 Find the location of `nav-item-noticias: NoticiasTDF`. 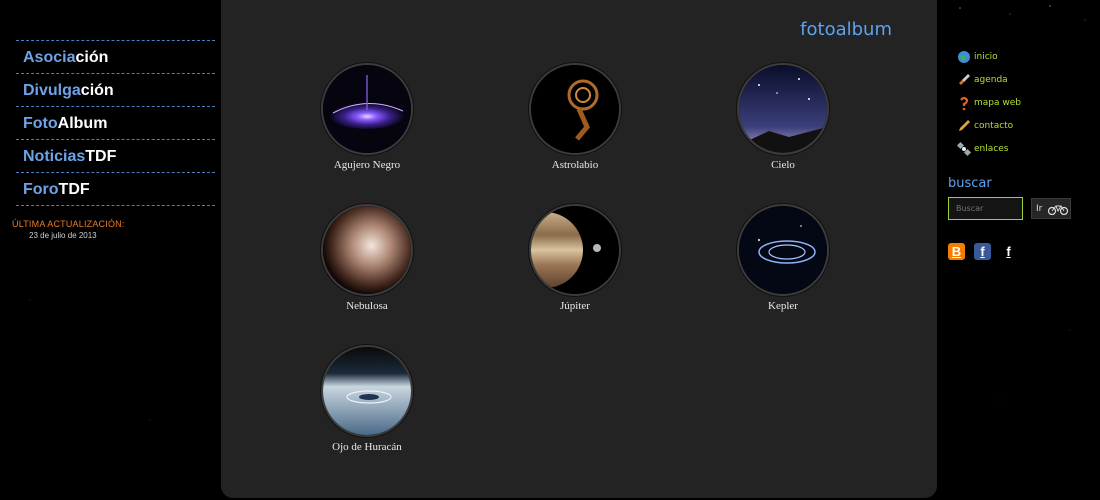

nav-item-noticias: NoticiasTDF is located at coordinates (115, 155).